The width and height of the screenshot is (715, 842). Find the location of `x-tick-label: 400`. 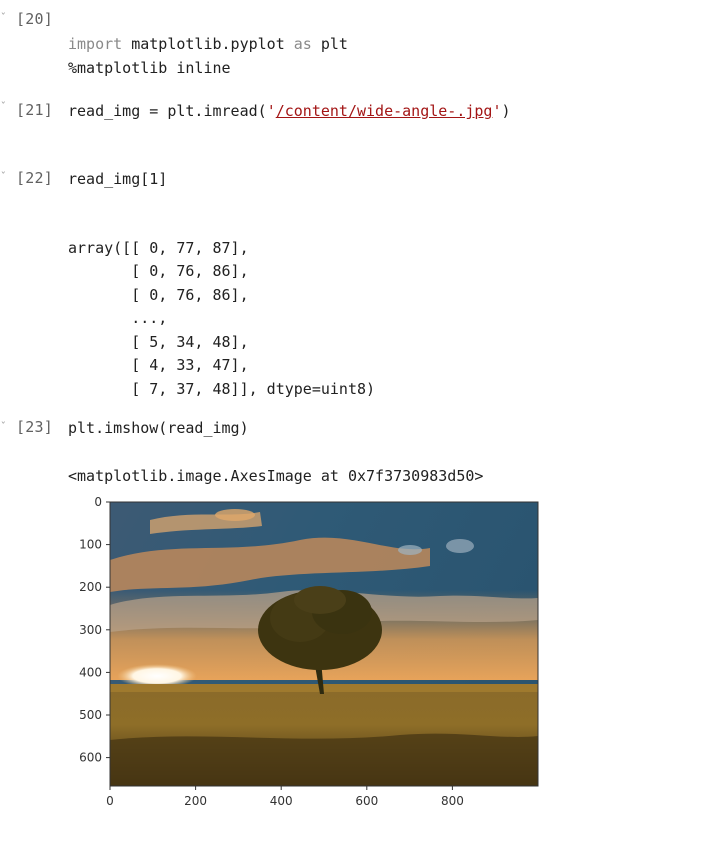

x-tick-label: 400 is located at coordinates (281, 801).